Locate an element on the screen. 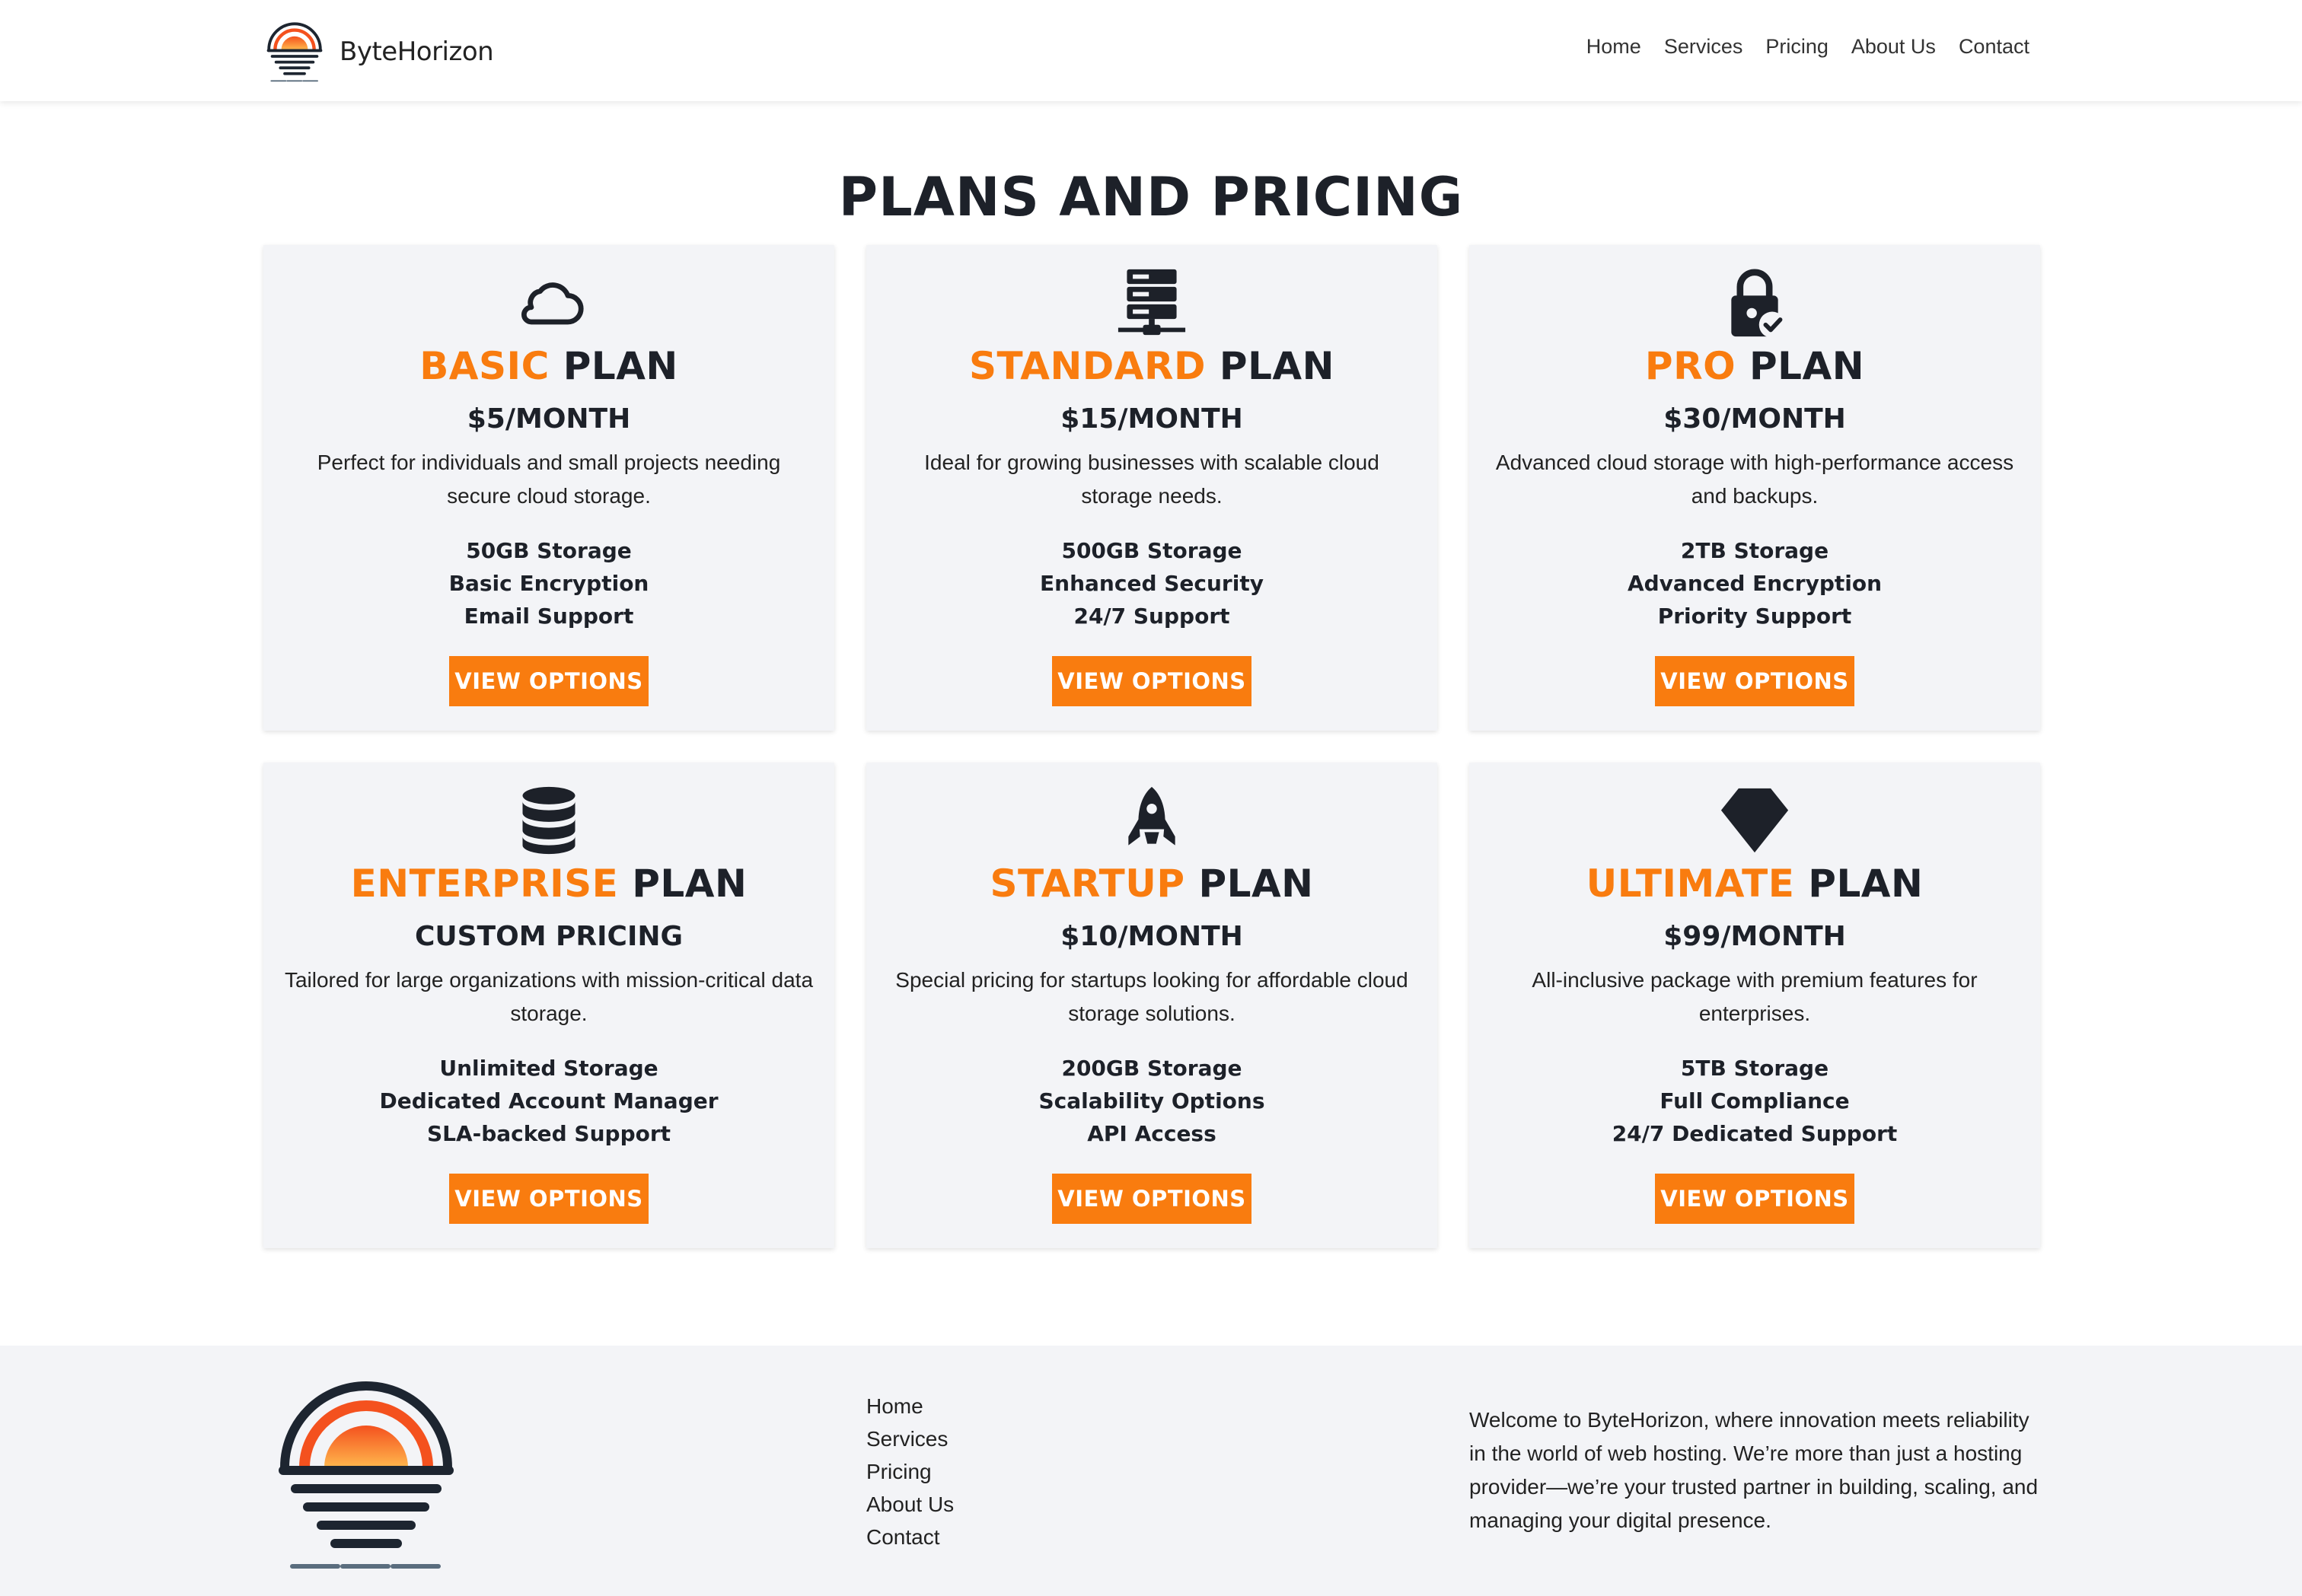 The height and width of the screenshot is (1596, 2302). plan-price: $5/MONTH is located at coordinates (549, 419).